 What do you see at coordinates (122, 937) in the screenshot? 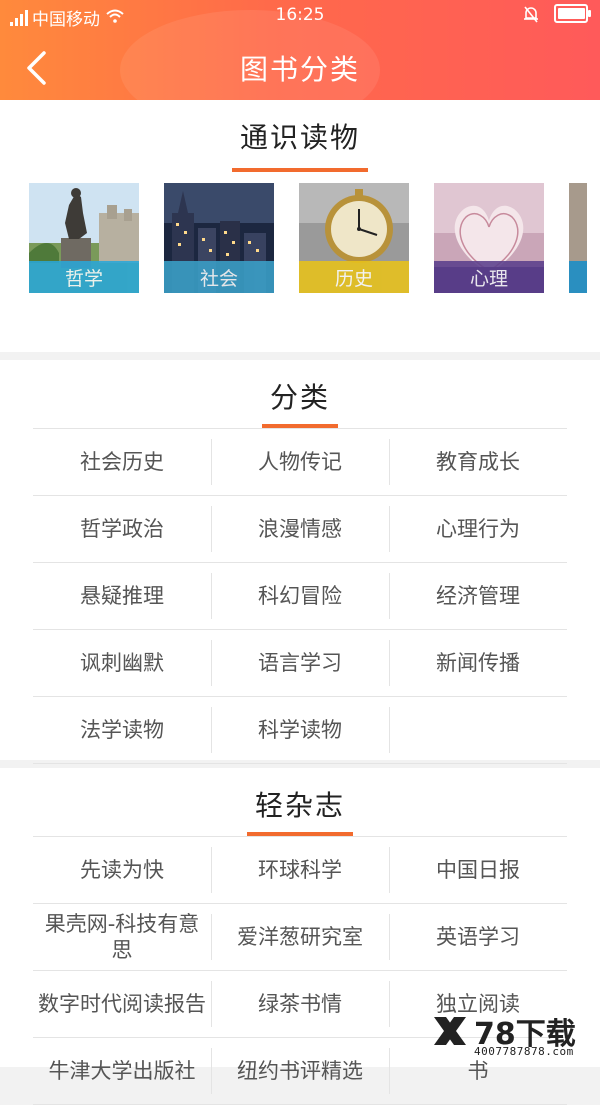
I see `magazine-item: 果壳网-科技有意思` at bounding box center [122, 937].